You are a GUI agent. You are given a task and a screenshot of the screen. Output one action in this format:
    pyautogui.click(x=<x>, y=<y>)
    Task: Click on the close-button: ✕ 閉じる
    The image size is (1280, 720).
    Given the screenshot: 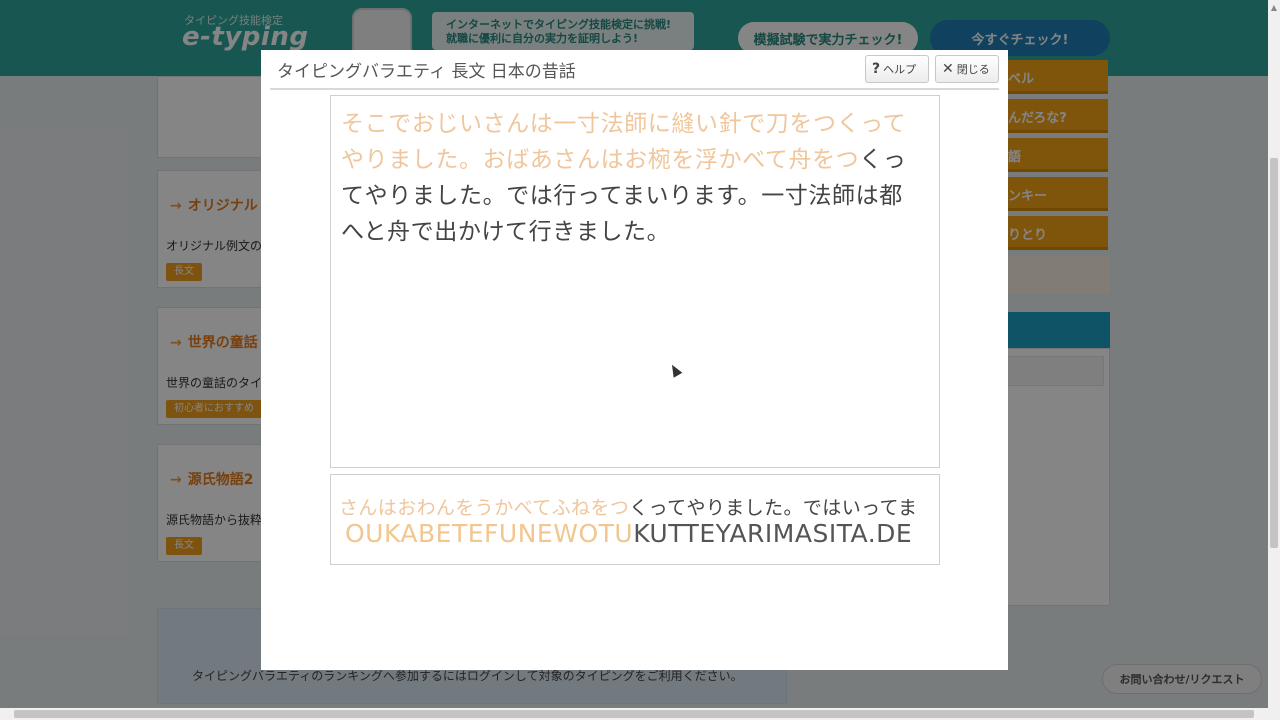 What is the action you would take?
    pyautogui.click(x=967, y=69)
    